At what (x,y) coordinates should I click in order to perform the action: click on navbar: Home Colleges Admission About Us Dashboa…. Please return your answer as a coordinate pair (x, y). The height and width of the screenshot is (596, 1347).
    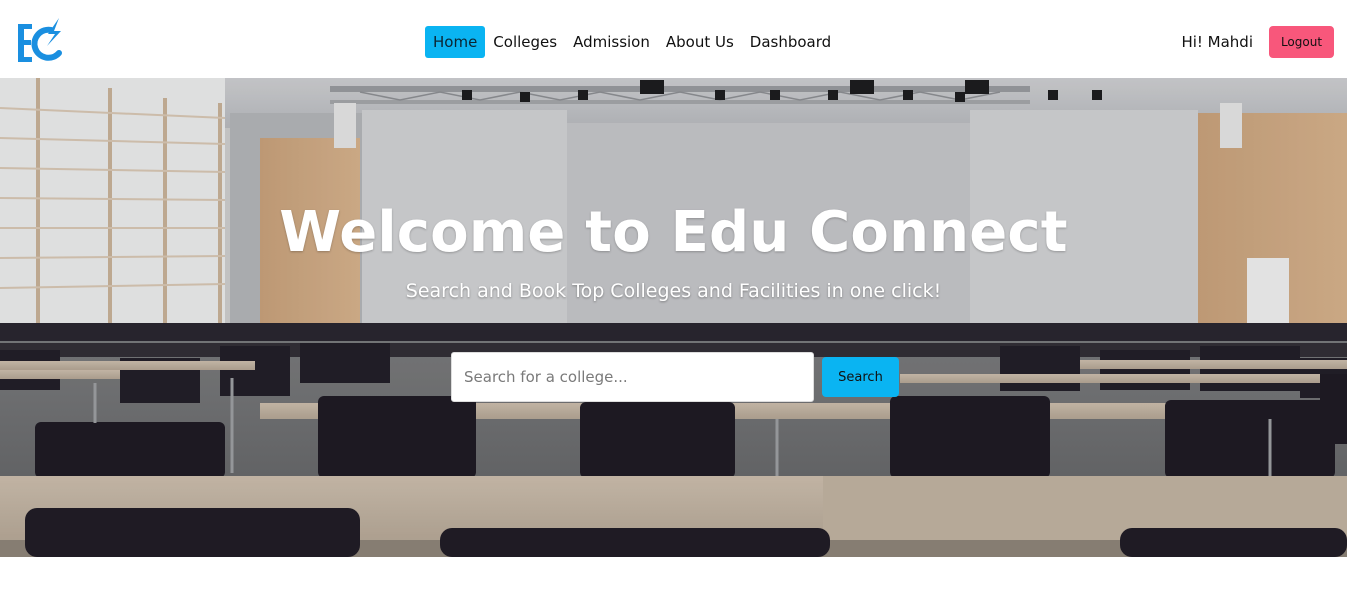
    Looking at the image, I should click on (673, 39).